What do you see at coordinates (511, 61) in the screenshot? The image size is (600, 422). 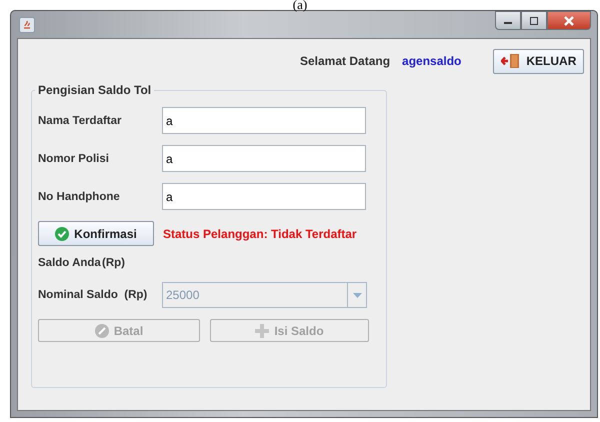 I see `door-exit-icon` at bounding box center [511, 61].